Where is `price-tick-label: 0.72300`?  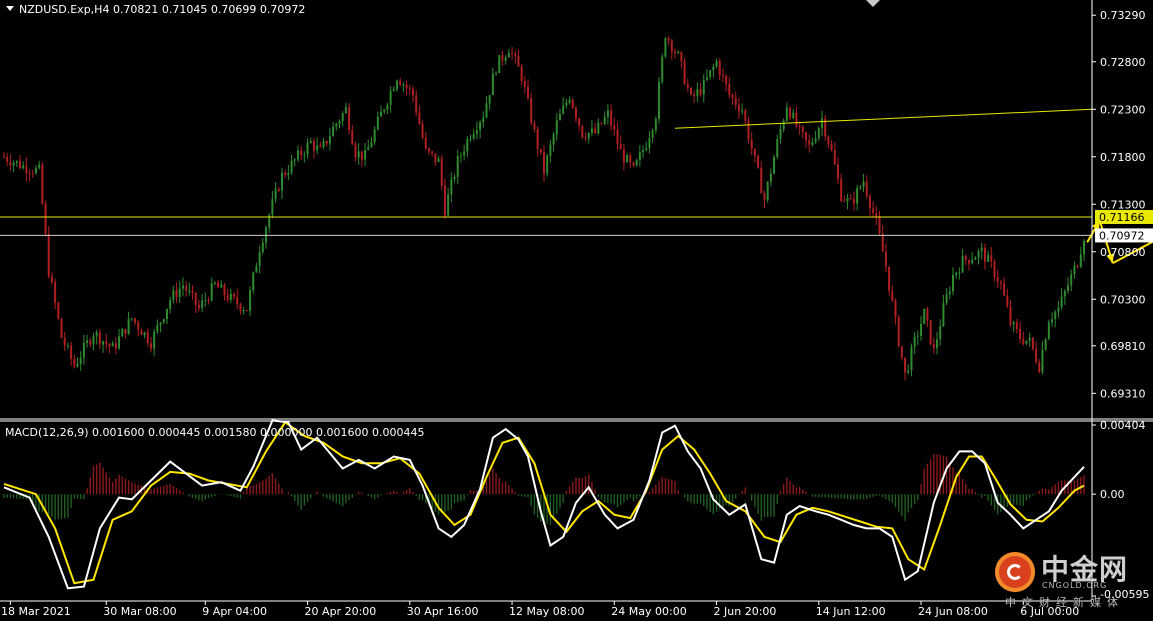 price-tick-label: 0.72300 is located at coordinates (1123, 109).